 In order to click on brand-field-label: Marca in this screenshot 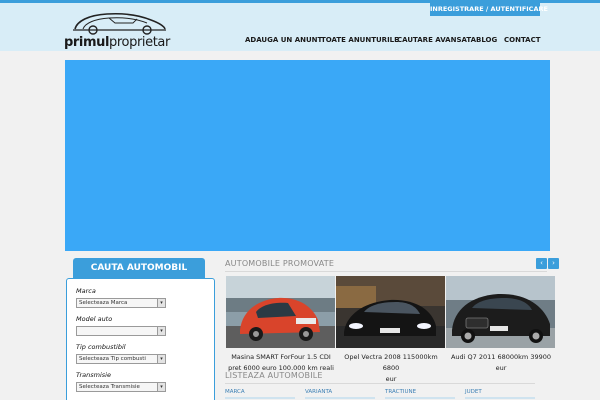, I will do `click(86, 291)`.